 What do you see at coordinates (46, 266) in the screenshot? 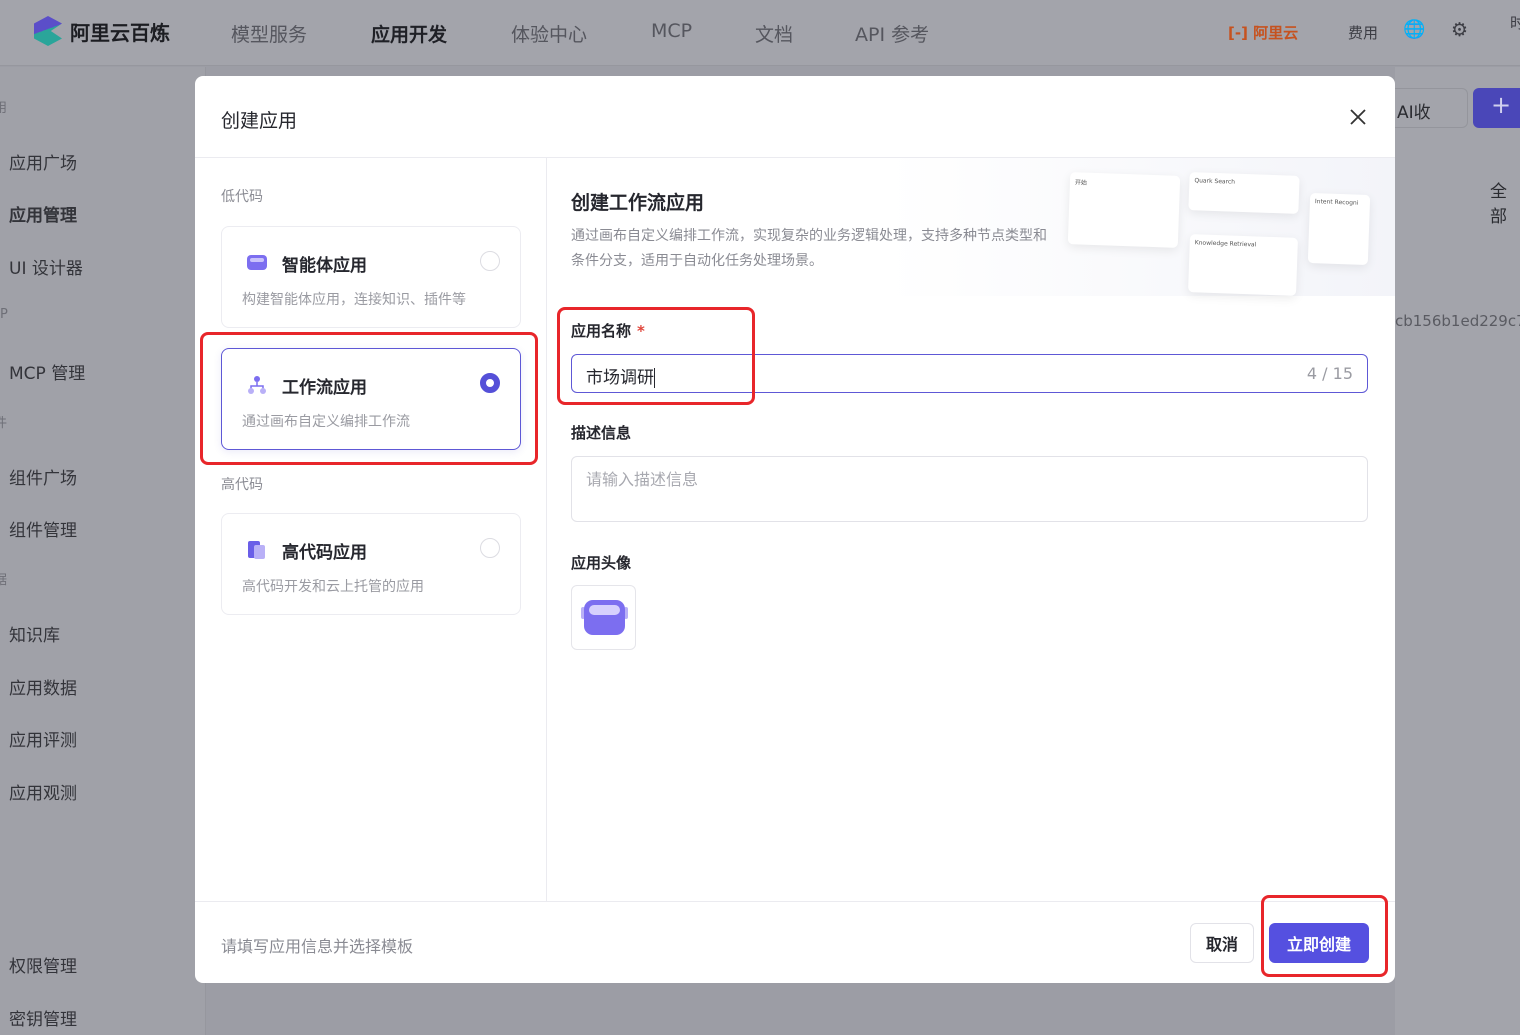
I see `sidebar-item-ui-designer: UI 设计器` at bounding box center [46, 266].